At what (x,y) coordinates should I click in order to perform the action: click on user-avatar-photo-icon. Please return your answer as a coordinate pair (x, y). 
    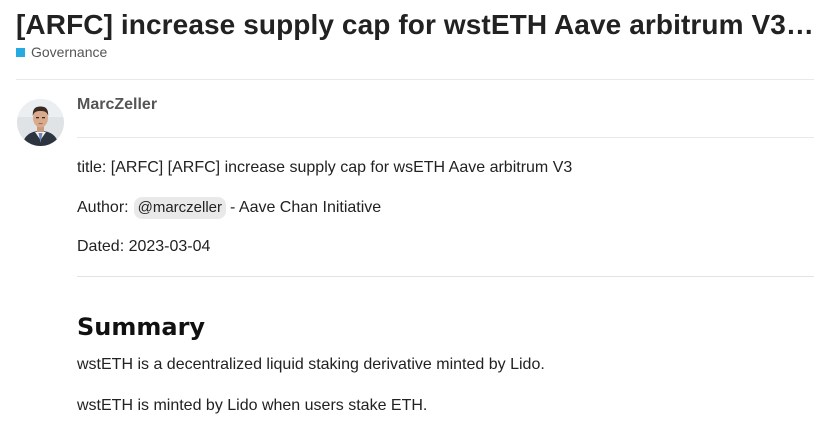
    Looking at the image, I should click on (40, 122).